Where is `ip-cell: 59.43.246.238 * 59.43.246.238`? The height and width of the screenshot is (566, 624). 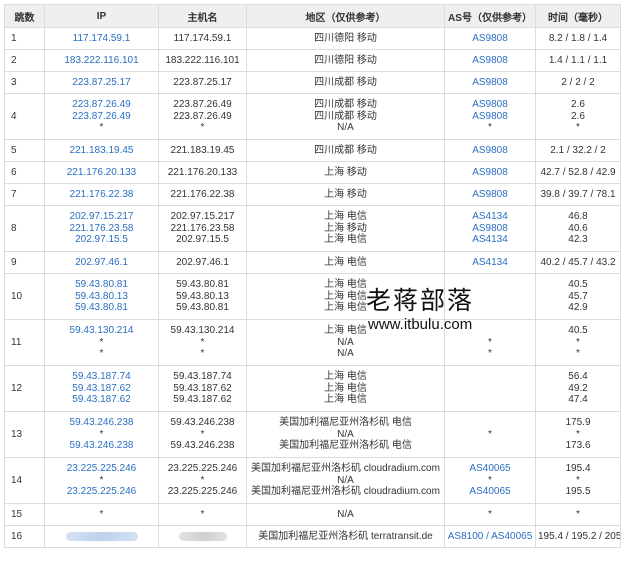
ip-cell: 59.43.246.238 * 59.43.246.238 is located at coordinates (101, 434).